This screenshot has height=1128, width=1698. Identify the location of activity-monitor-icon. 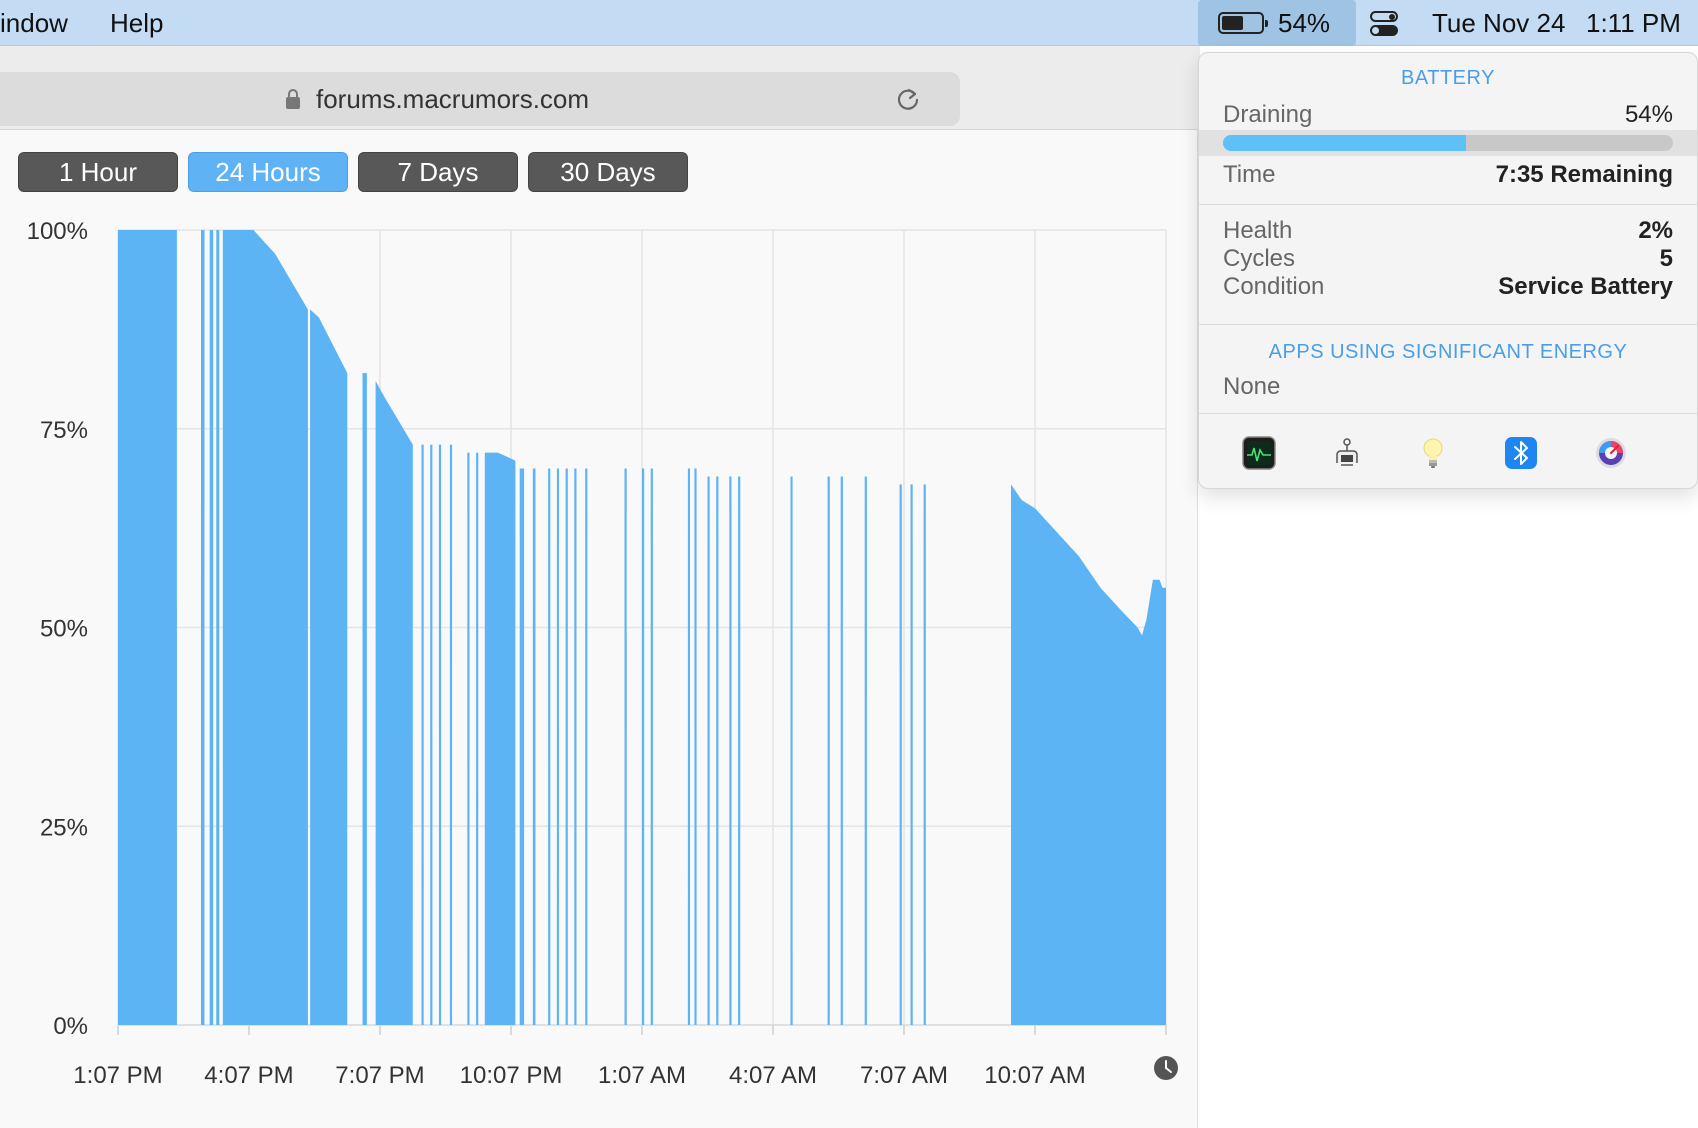
(1259, 453).